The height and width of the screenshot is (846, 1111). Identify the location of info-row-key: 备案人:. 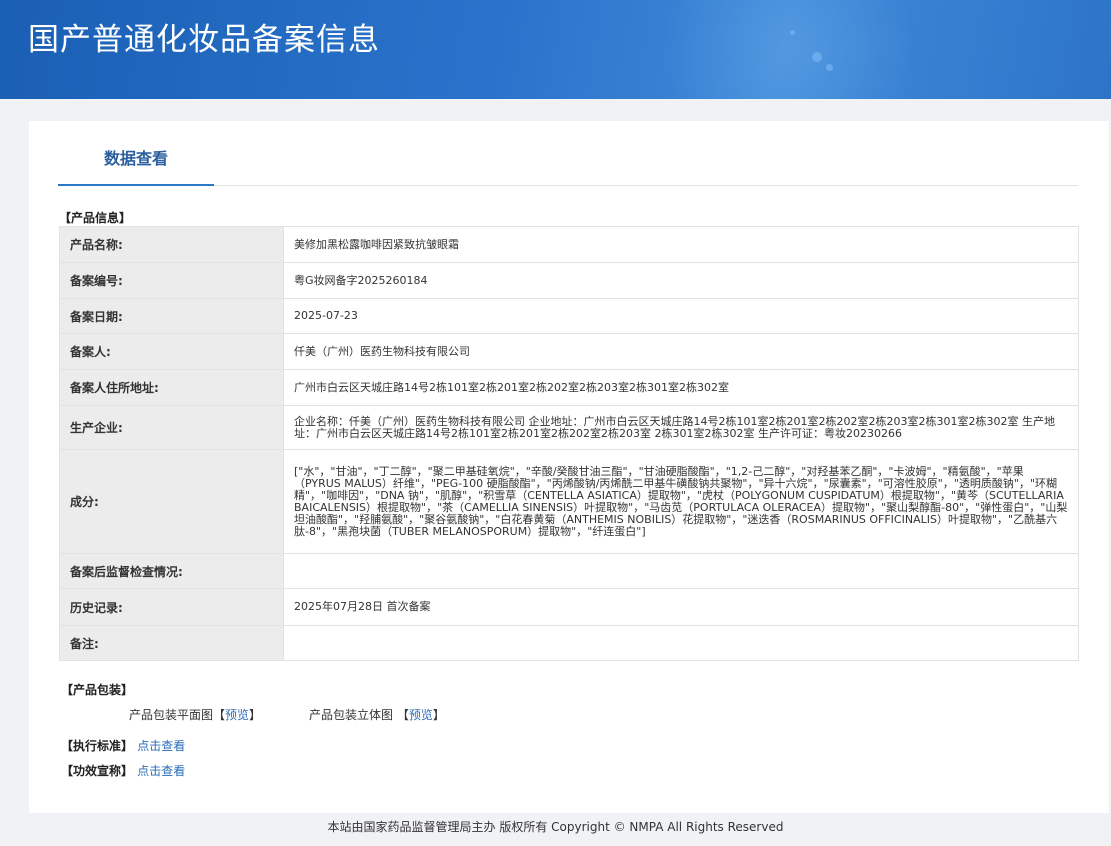
(171, 351).